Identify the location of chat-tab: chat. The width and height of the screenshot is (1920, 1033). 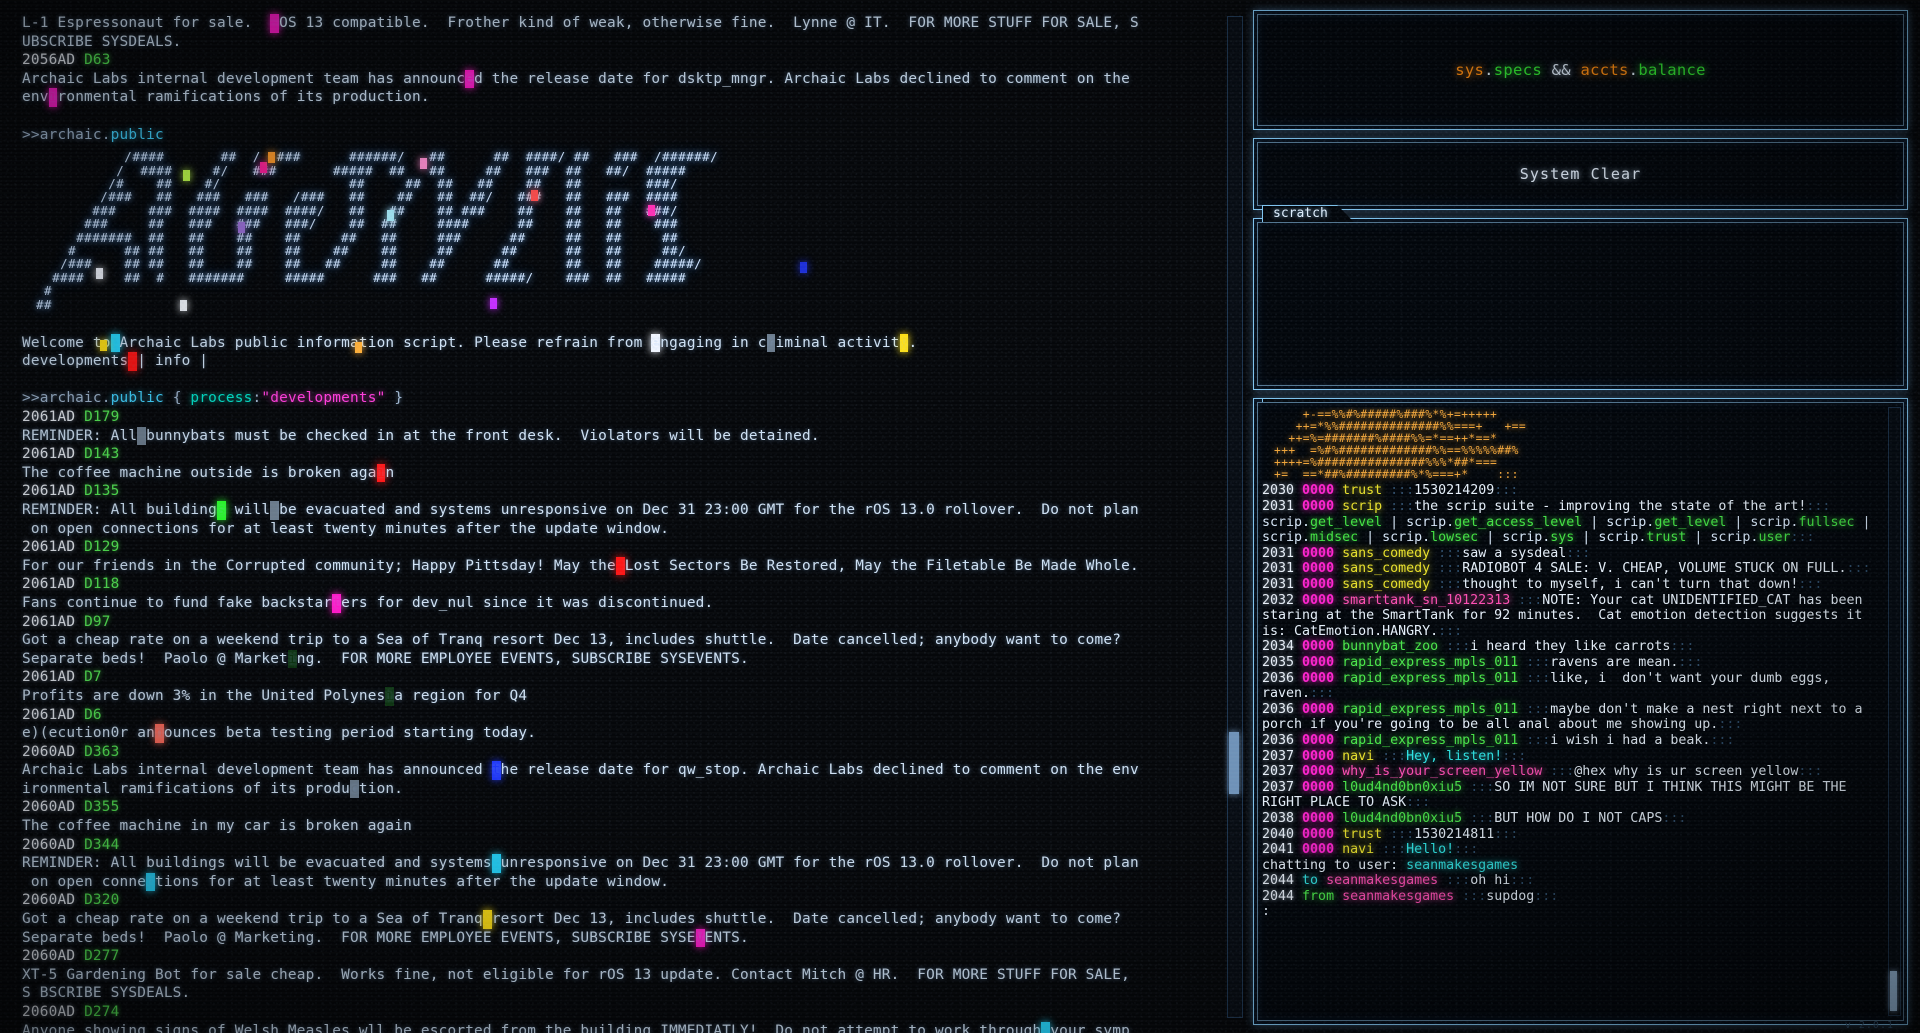
(1296, 400).